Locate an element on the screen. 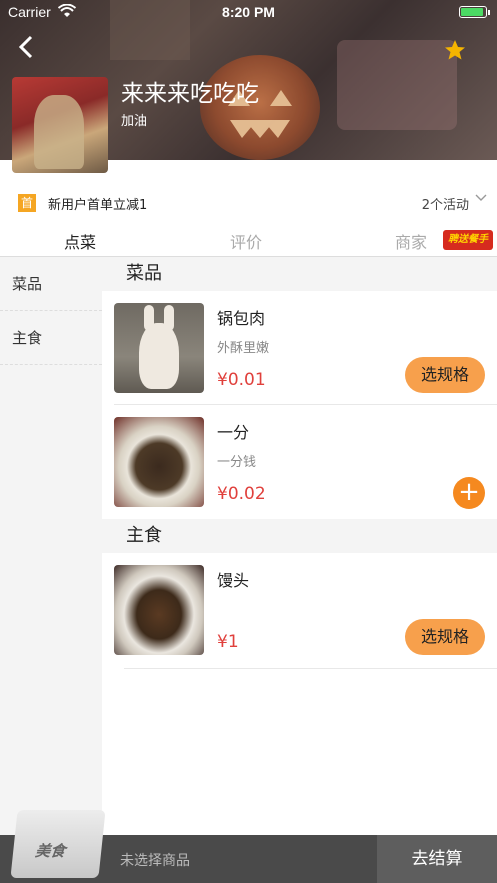  add-to-cart-button: + is located at coordinates (469, 493).